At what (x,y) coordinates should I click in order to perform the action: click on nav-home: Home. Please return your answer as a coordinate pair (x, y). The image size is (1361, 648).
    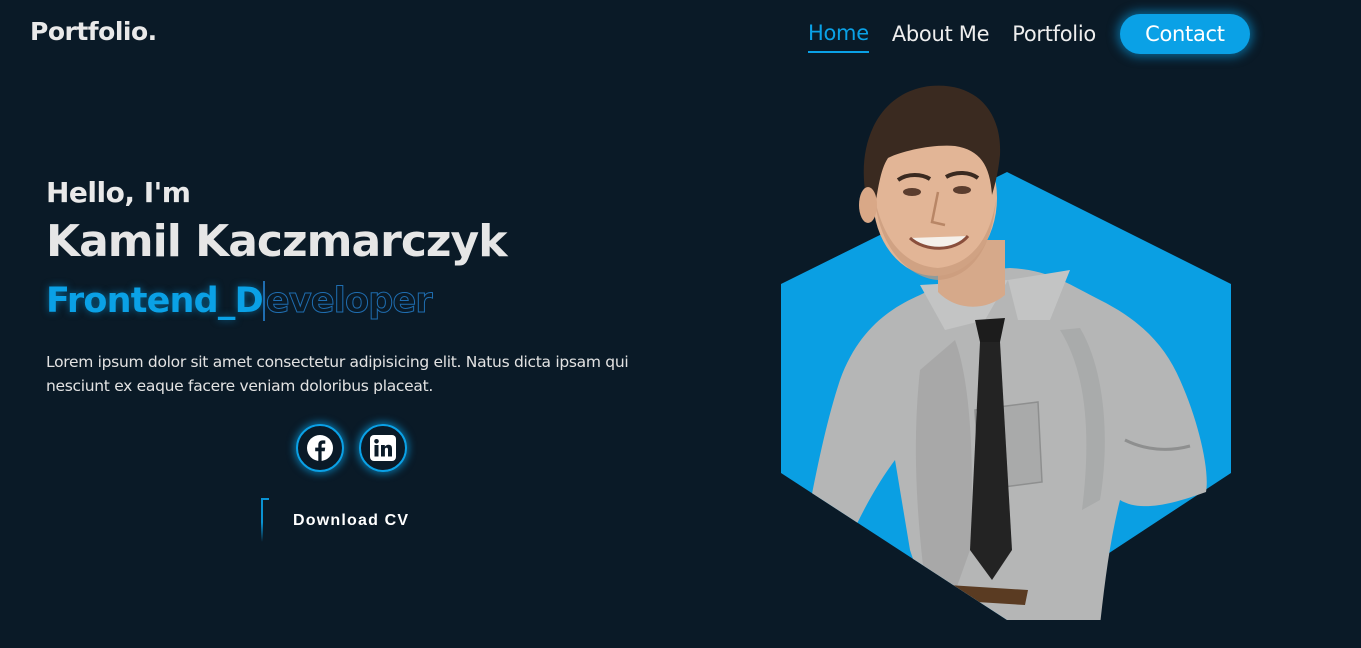
    Looking at the image, I should click on (838, 34).